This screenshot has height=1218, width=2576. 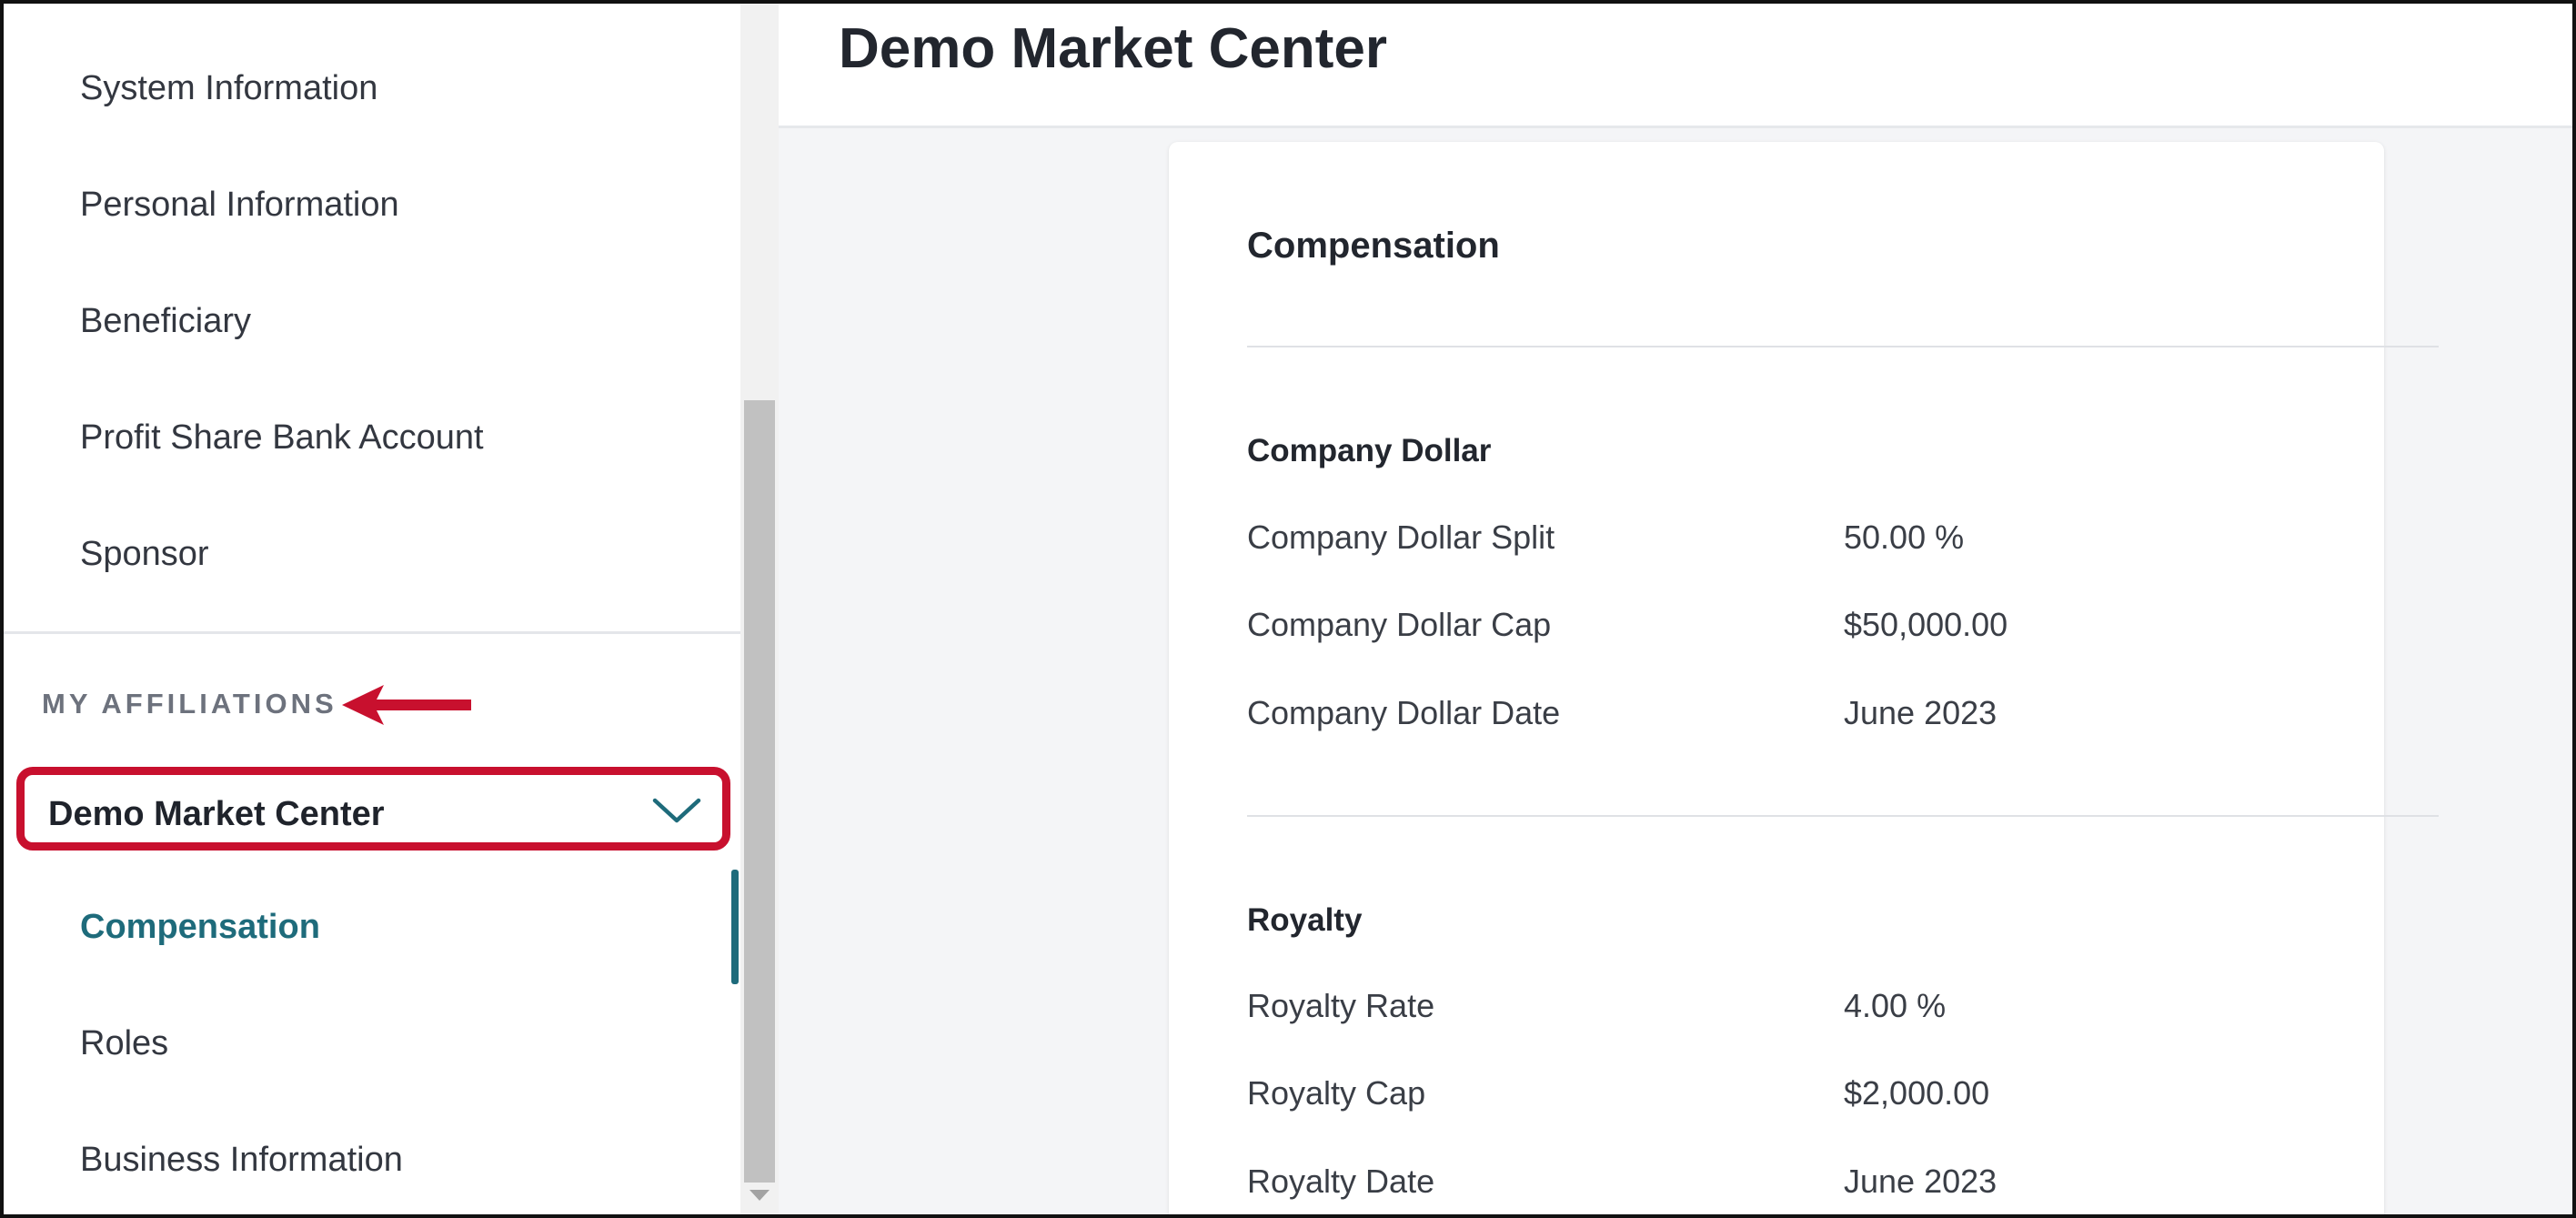 I want to click on row-label-royalty-rate: Royalty Rate, so click(x=1341, y=1005).